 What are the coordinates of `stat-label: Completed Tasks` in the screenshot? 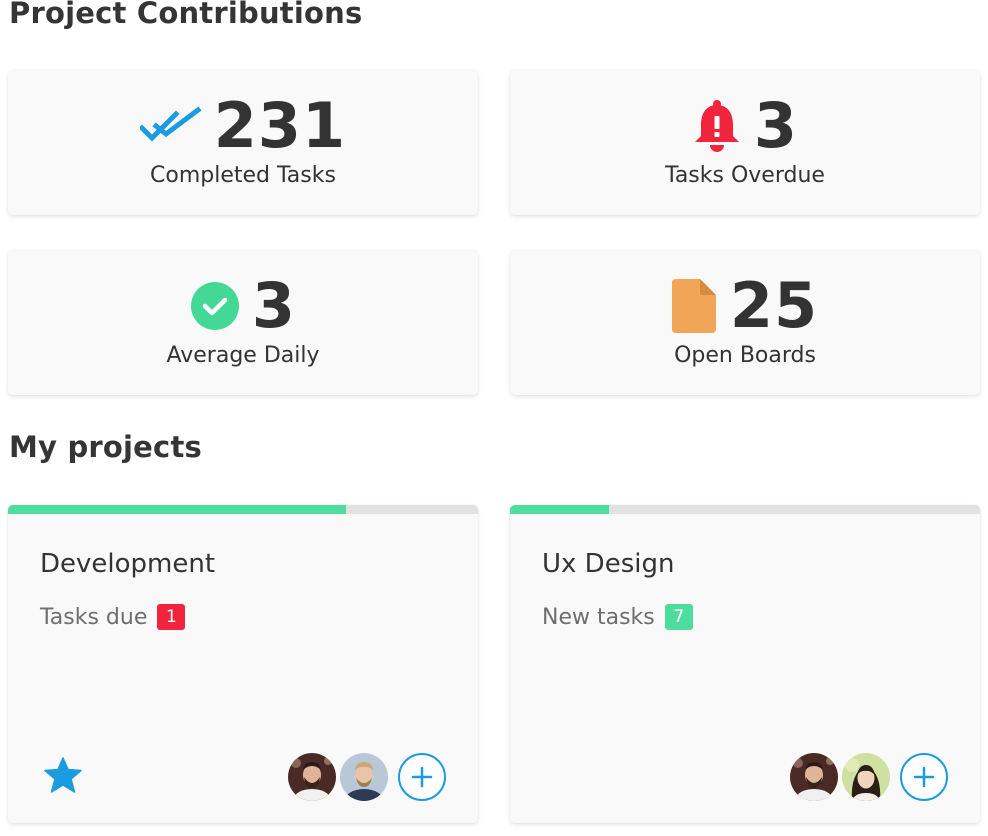 It's located at (243, 175).